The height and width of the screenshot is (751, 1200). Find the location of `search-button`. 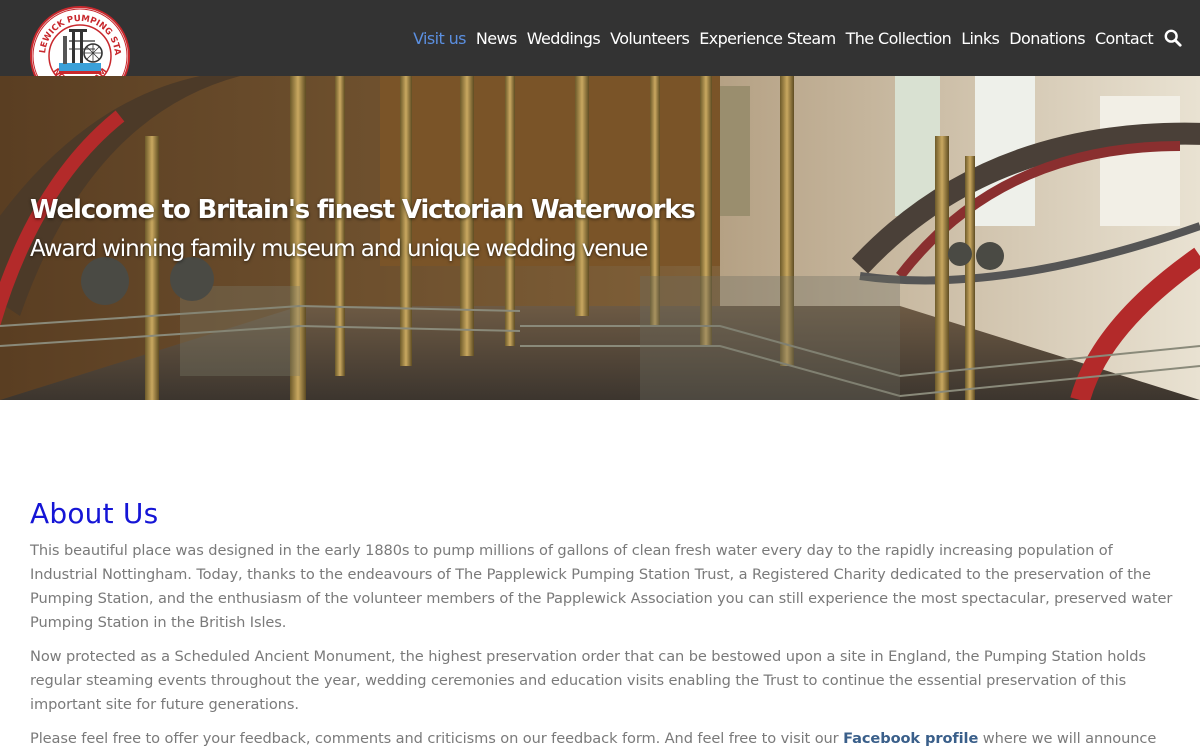

search-button is located at coordinates (1173, 38).